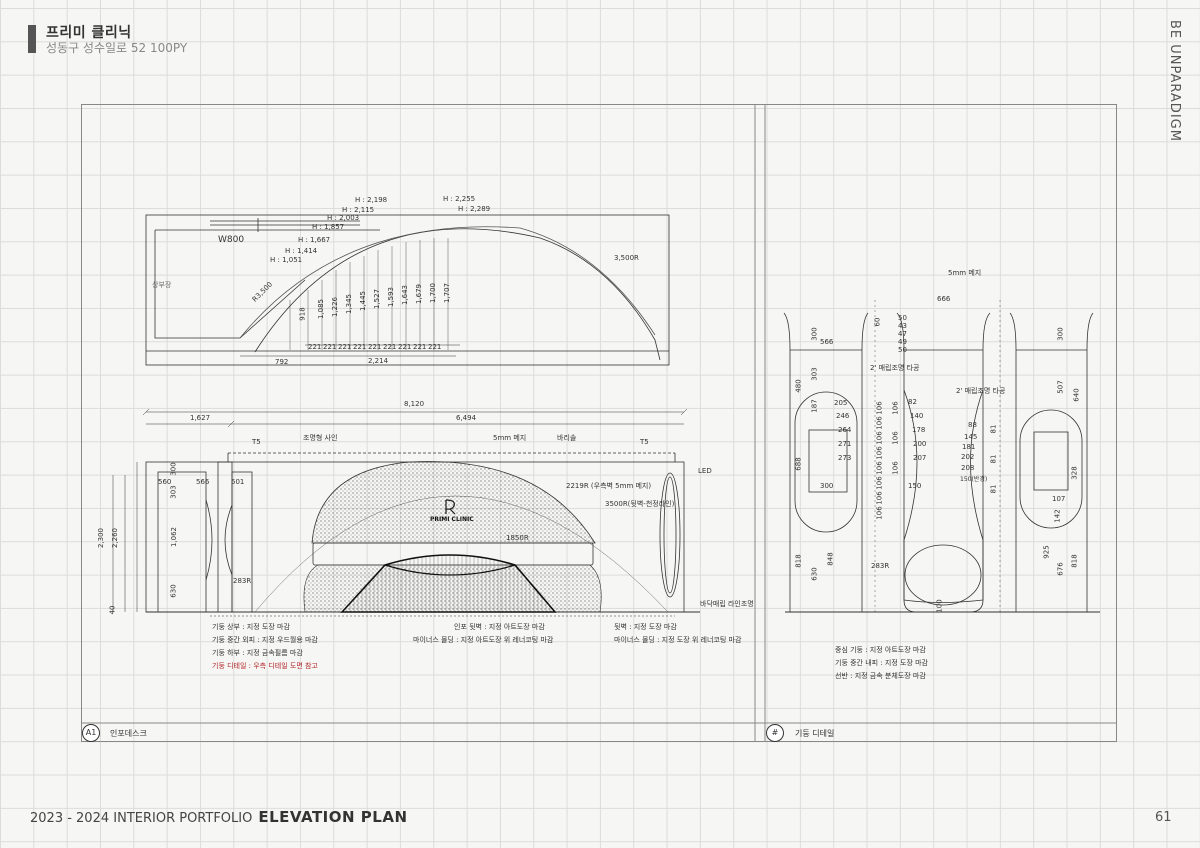 The height and width of the screenshot is (848, 1200). I want to click on plan-bar-dim: 1,226, so click(335, 307).